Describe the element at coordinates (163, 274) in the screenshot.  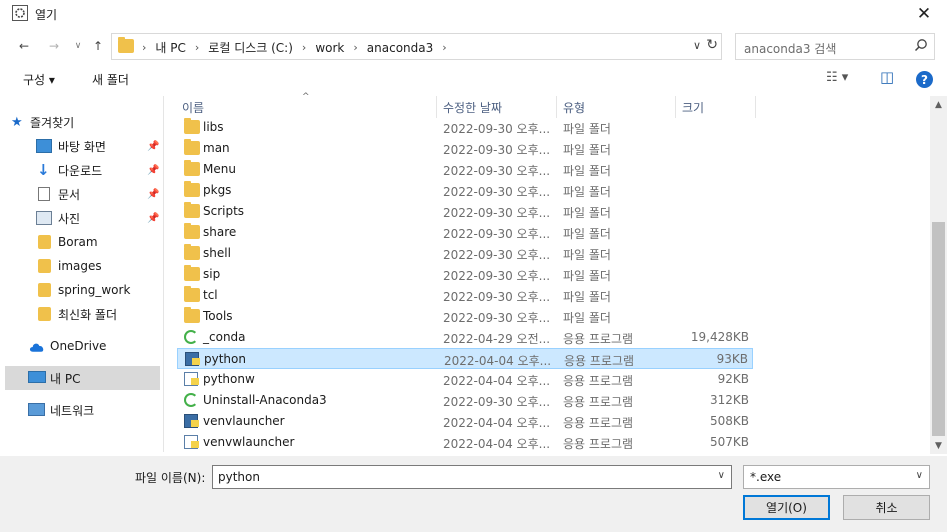
I see `pane-divider` at that location.